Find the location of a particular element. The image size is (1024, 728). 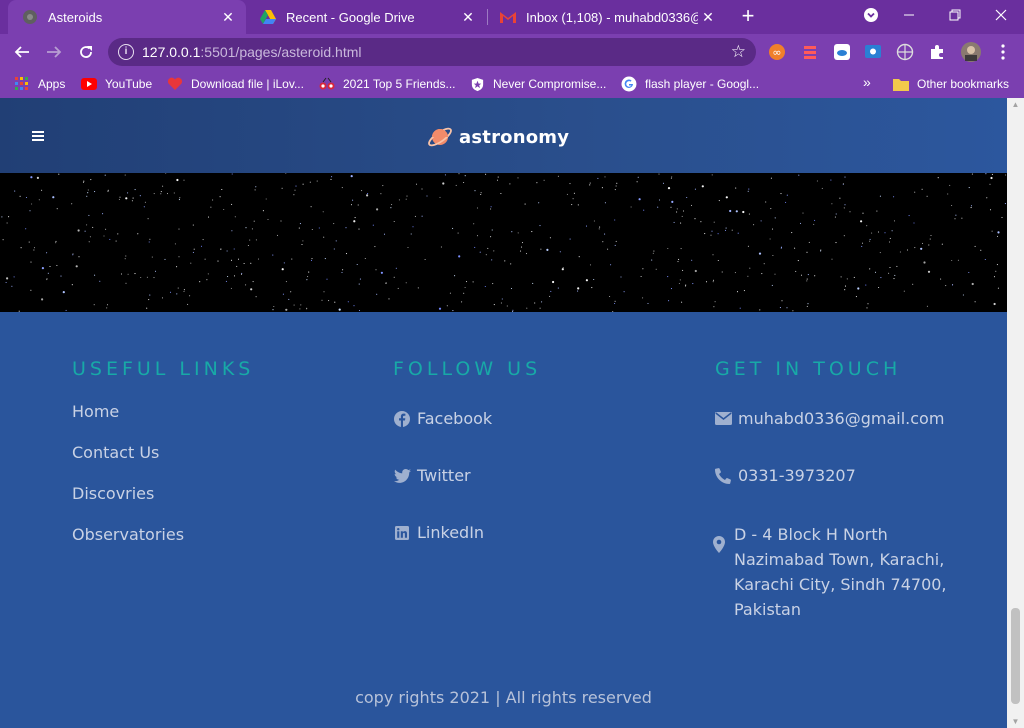

minimize-icon is located at coordinates (909, 15).